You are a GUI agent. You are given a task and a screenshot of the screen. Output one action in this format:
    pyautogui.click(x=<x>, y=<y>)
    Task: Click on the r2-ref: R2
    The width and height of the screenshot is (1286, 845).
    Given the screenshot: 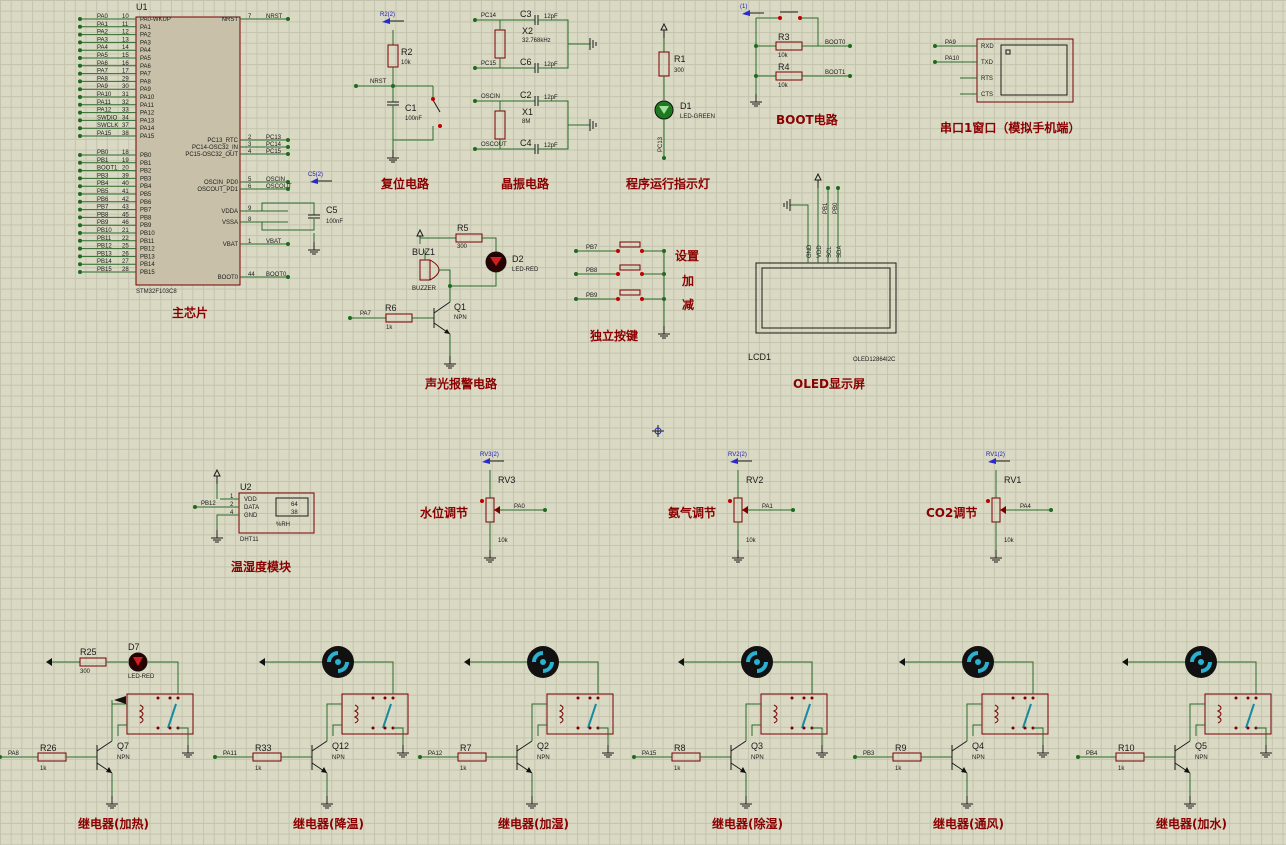 What is the action you would take?
    pyautogui.click(x=407, y=52)
    